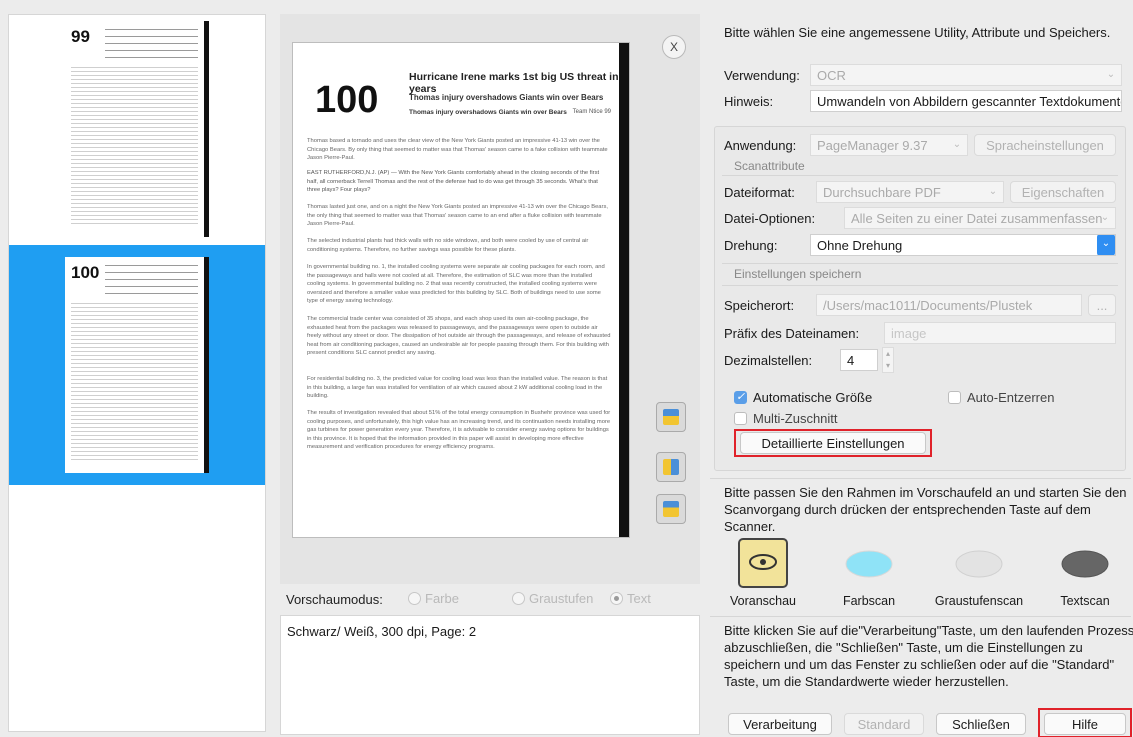 This screenshot has height=737, width=1133. Describe the element at coordinates (966, 75) in the screenshot. I see `verwendung-select: OCR ⌄` at that location.